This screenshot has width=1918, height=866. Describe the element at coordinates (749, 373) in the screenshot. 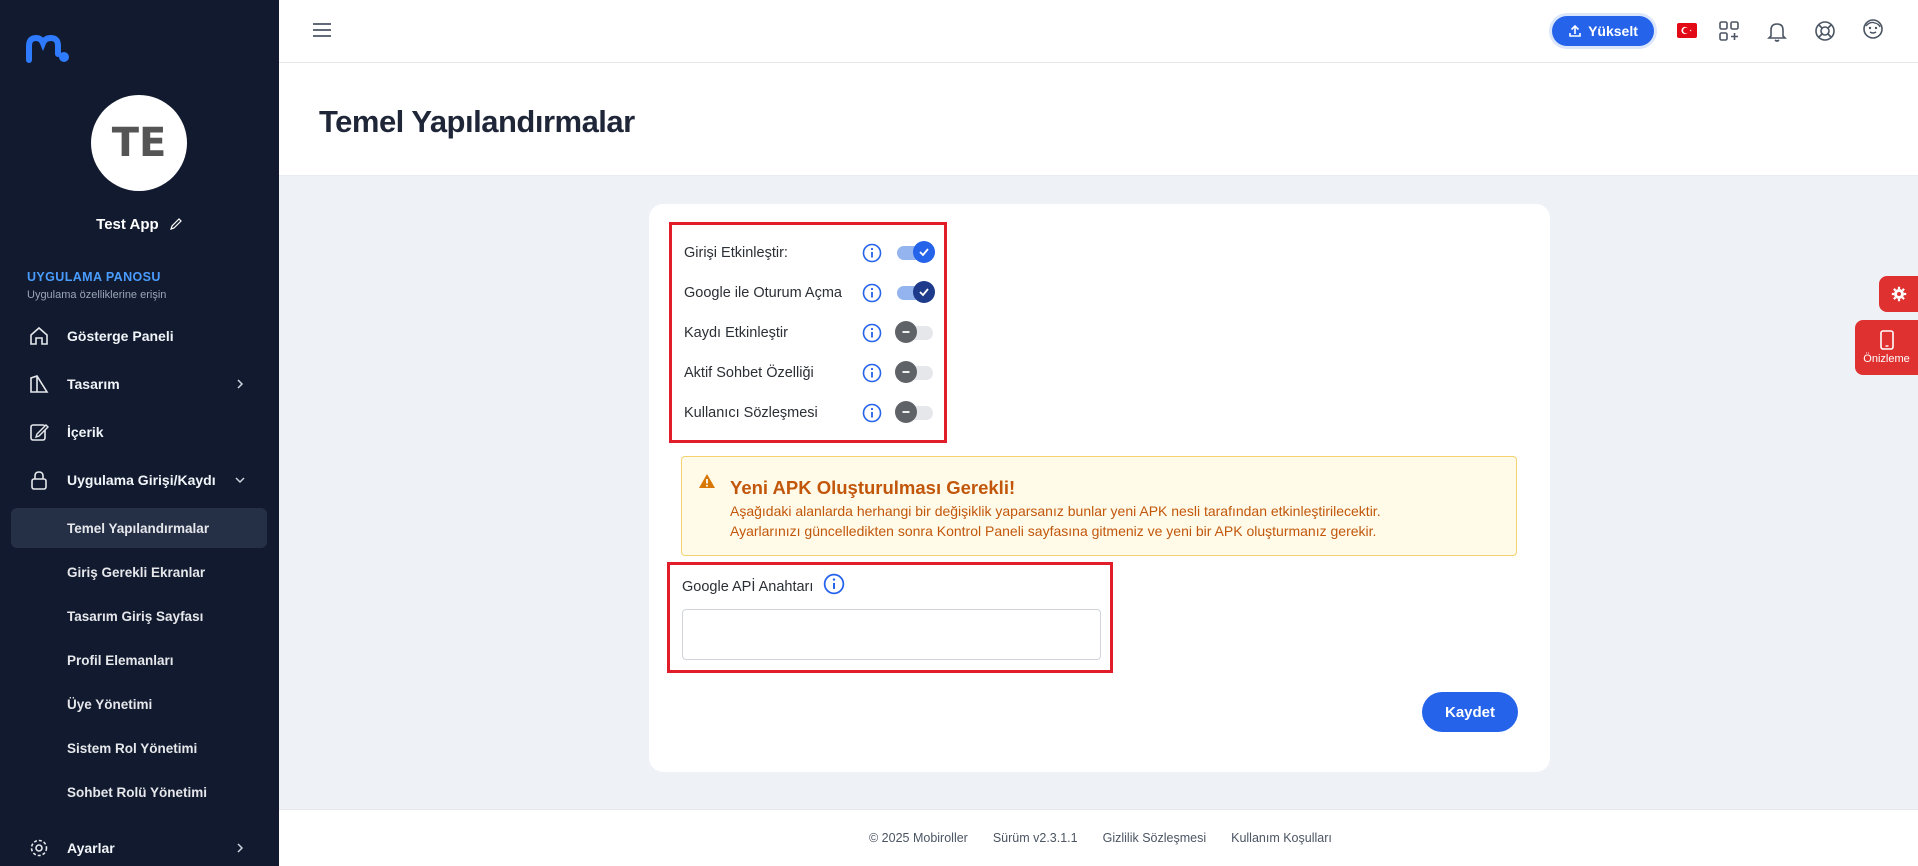

I see `toggle-label: Aktif Sohbet Özelliği` at that location.